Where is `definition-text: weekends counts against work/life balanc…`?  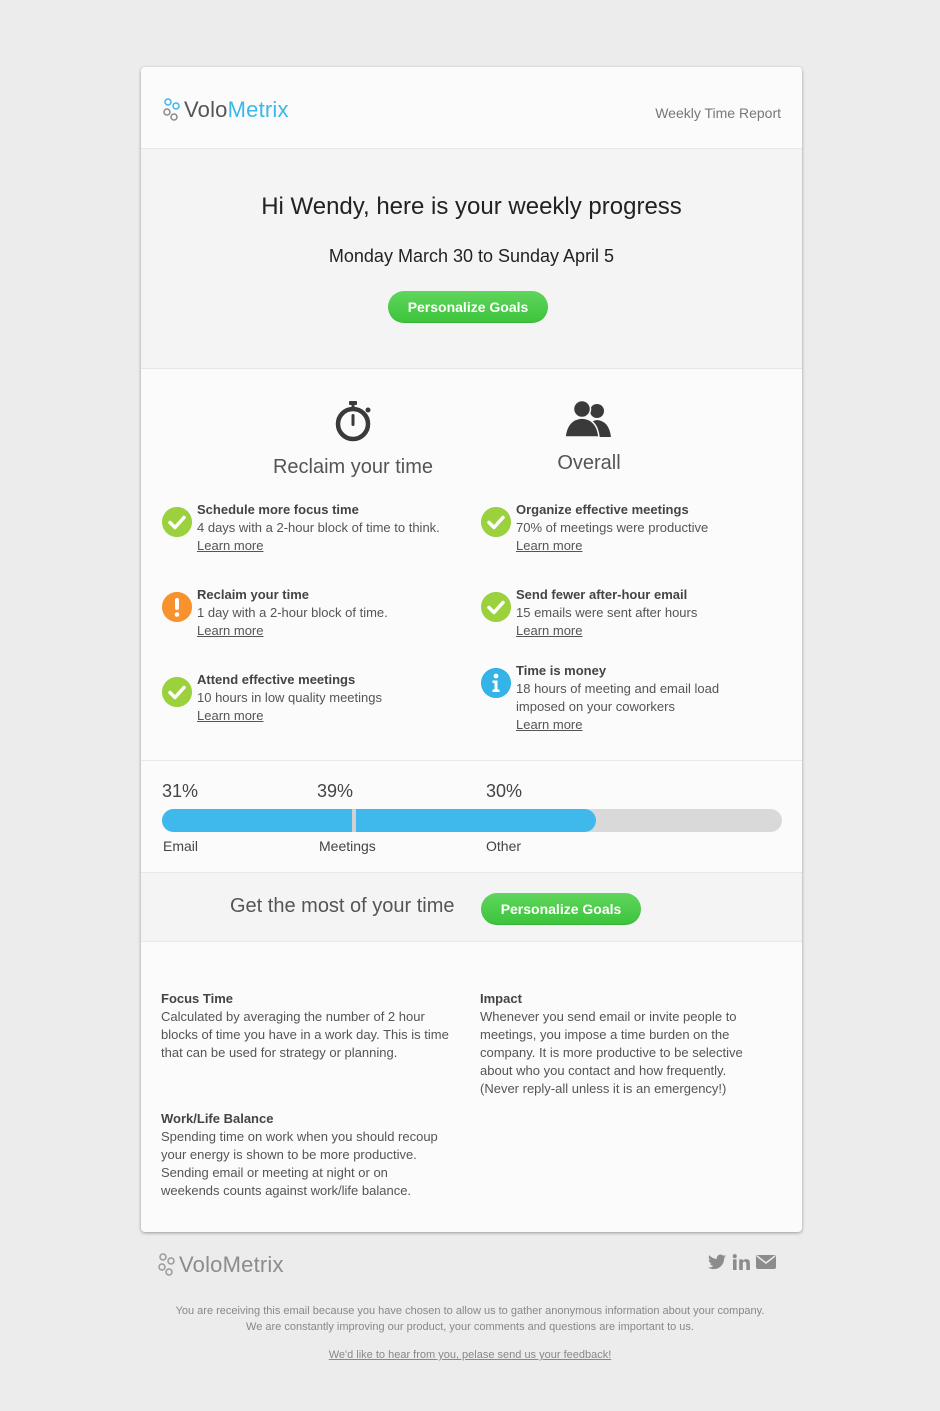
definition-text: weekends counts against work/life balanc… is located at coordinates (286, 1190).